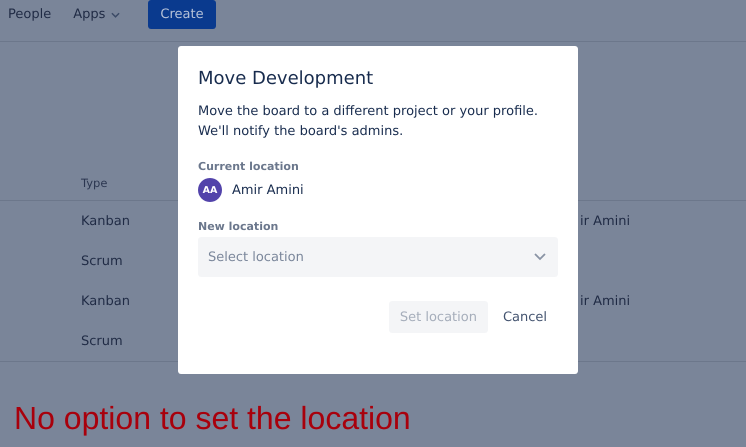 The width and height of the screenshot is (746, 447). What do you see at coordinates (525, 317) in the screenshot?
I see `cancel-button: Cancel` at bounding box center [525, 317].